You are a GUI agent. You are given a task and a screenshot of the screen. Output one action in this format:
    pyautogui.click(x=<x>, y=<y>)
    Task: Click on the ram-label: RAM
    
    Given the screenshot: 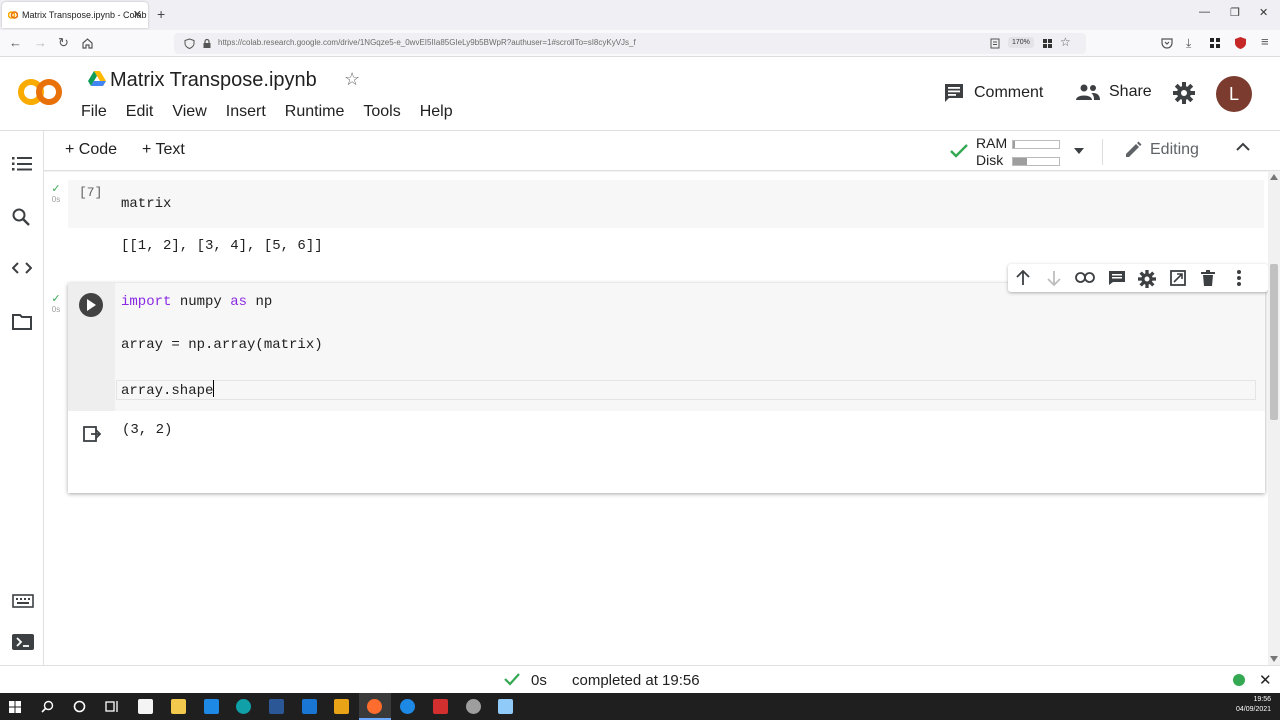 What is the action you would take?
    pyautogui.click(x=992, y=143)
    